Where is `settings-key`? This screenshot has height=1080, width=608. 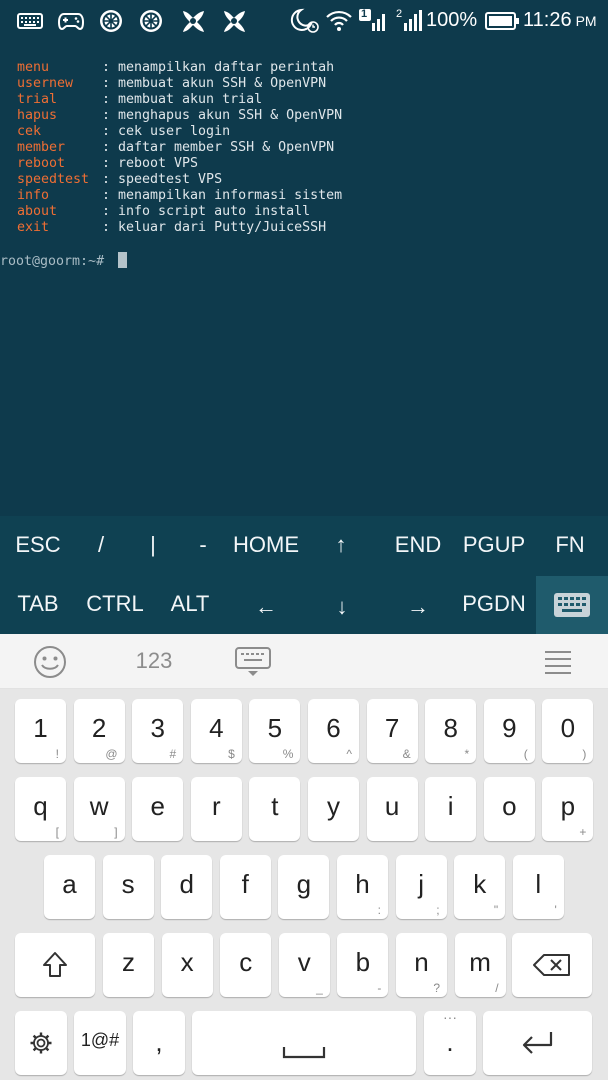
settings-key is located at coordinates (41, 1043).